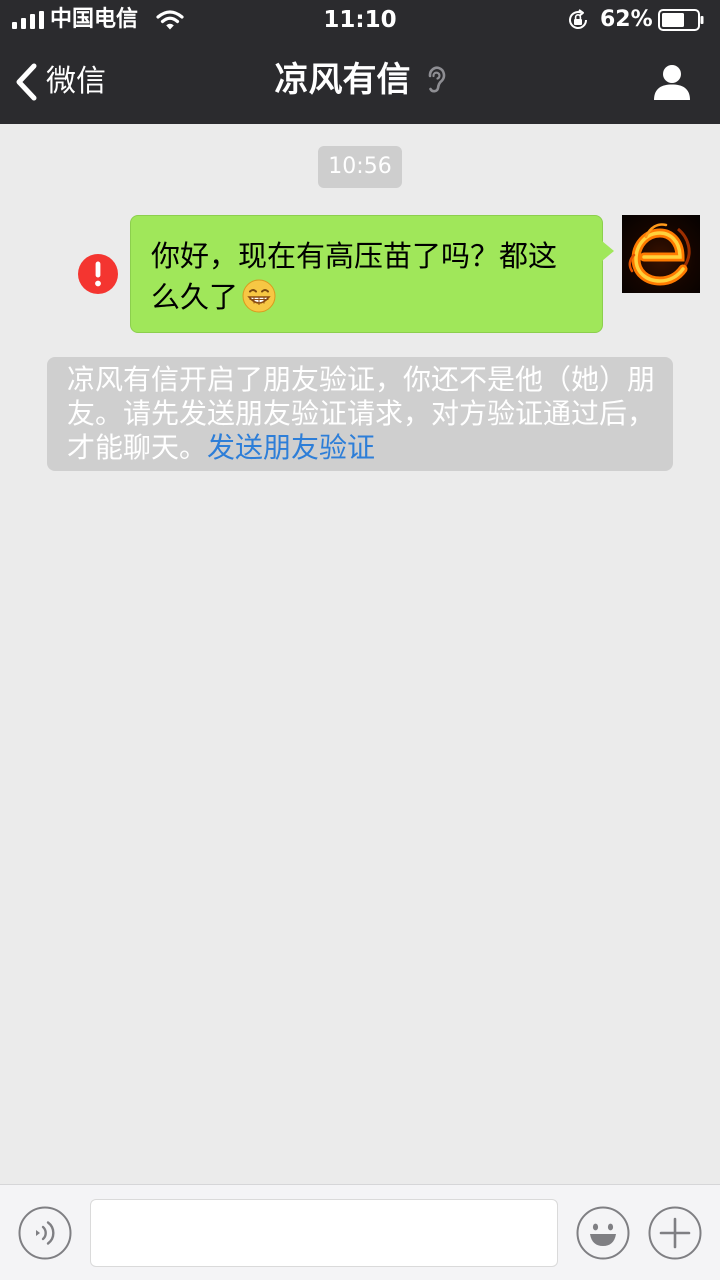  I want to click on exclamation-icon, so click(98, 274).